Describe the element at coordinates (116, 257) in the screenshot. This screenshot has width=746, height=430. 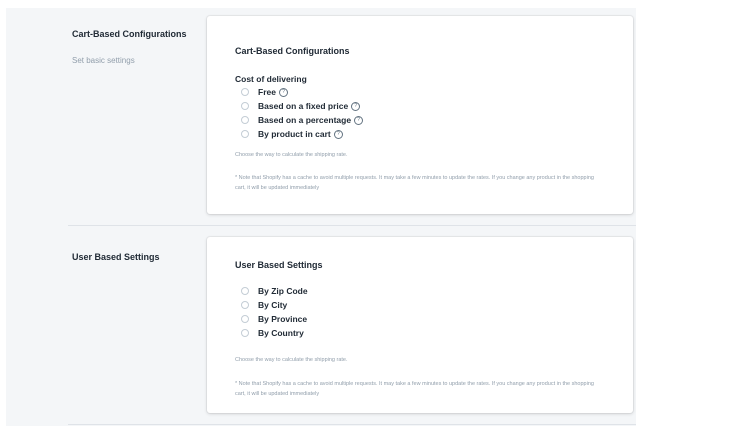
I see `user-based-annotation-title: User Based Settings` at that location.